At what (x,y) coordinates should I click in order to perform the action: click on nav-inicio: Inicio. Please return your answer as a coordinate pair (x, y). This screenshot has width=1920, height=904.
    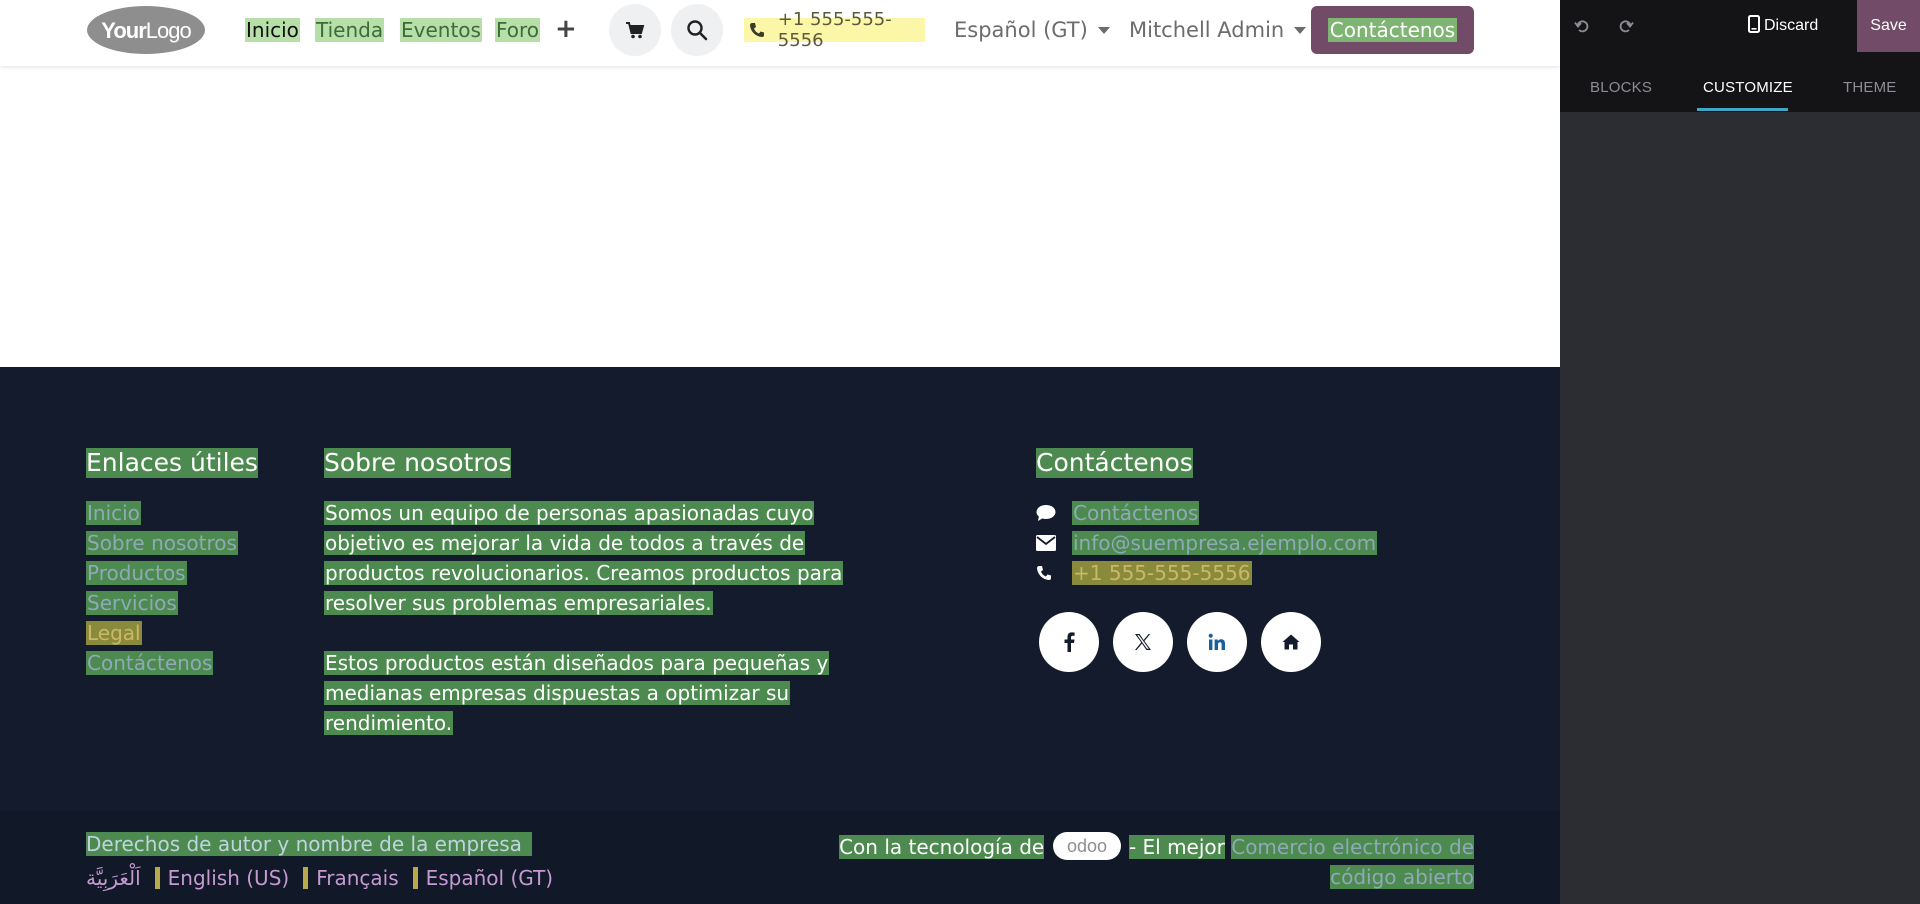
    Looking at the image, I should click on (272, 30).